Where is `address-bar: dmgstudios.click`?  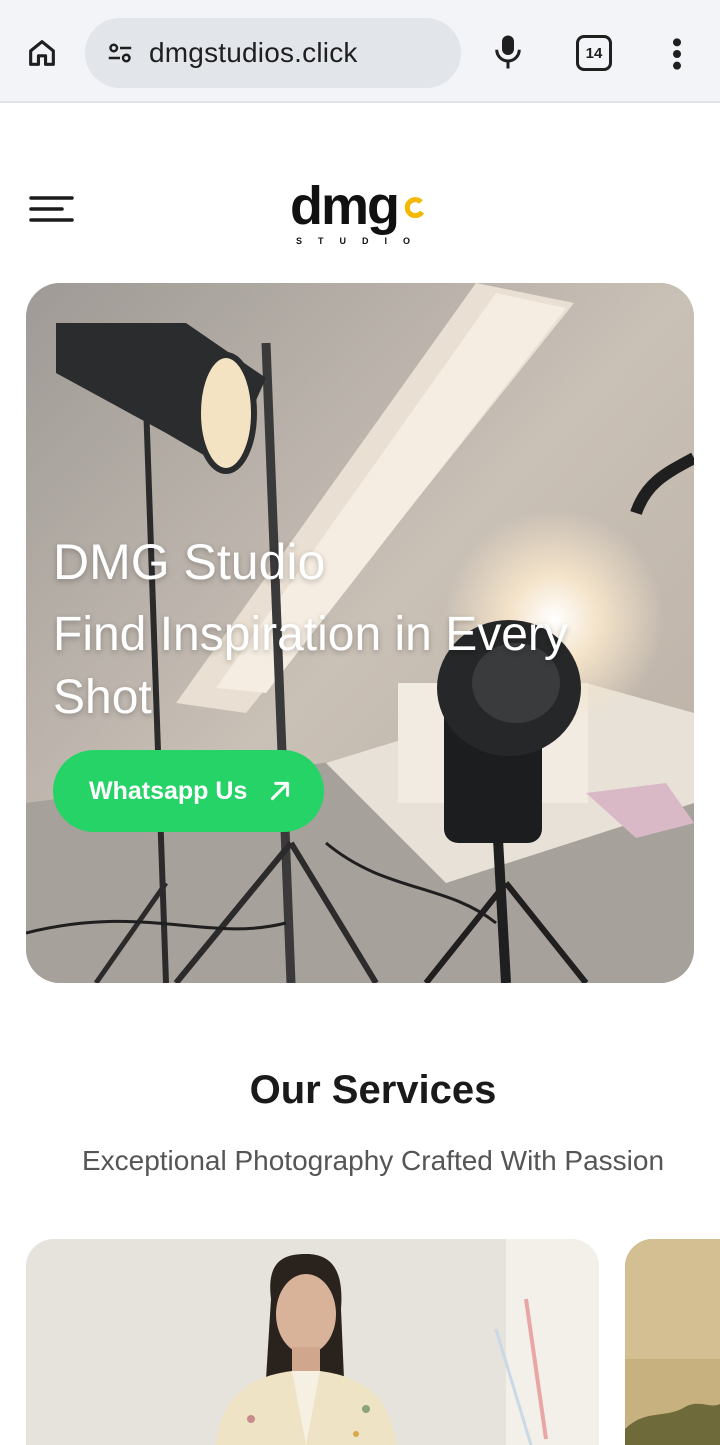 address-bar: dmgstudios.click is located at coordinates (273, 53).